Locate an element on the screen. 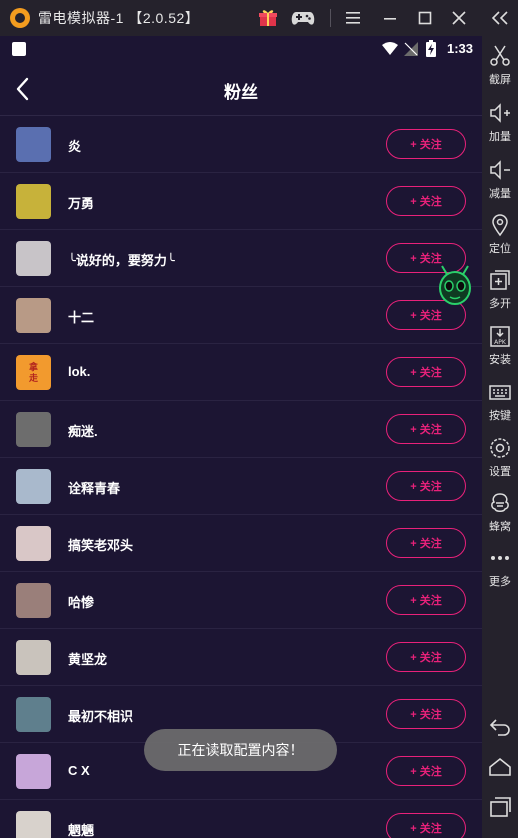 The height and width of the screenshot is (838, 518). sidebar-label: 按键 is located at coordinates (500, 416).